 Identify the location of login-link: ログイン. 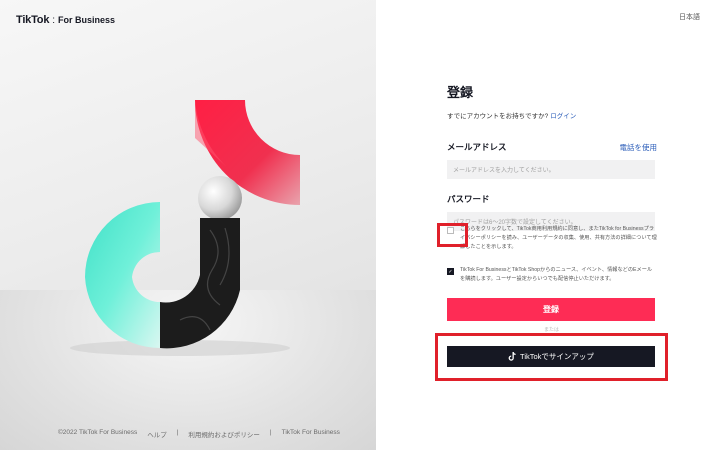
(563, 116).